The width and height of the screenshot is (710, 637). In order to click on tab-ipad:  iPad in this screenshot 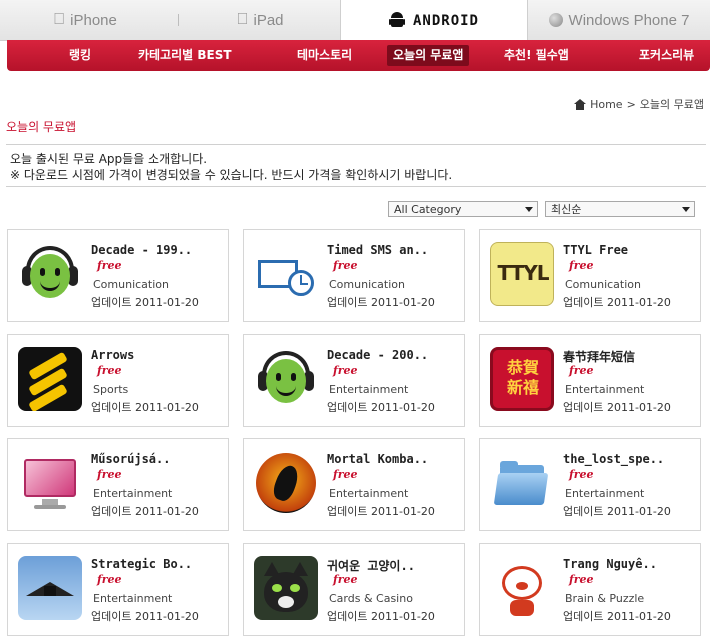, I will do `click(260, 20)`.